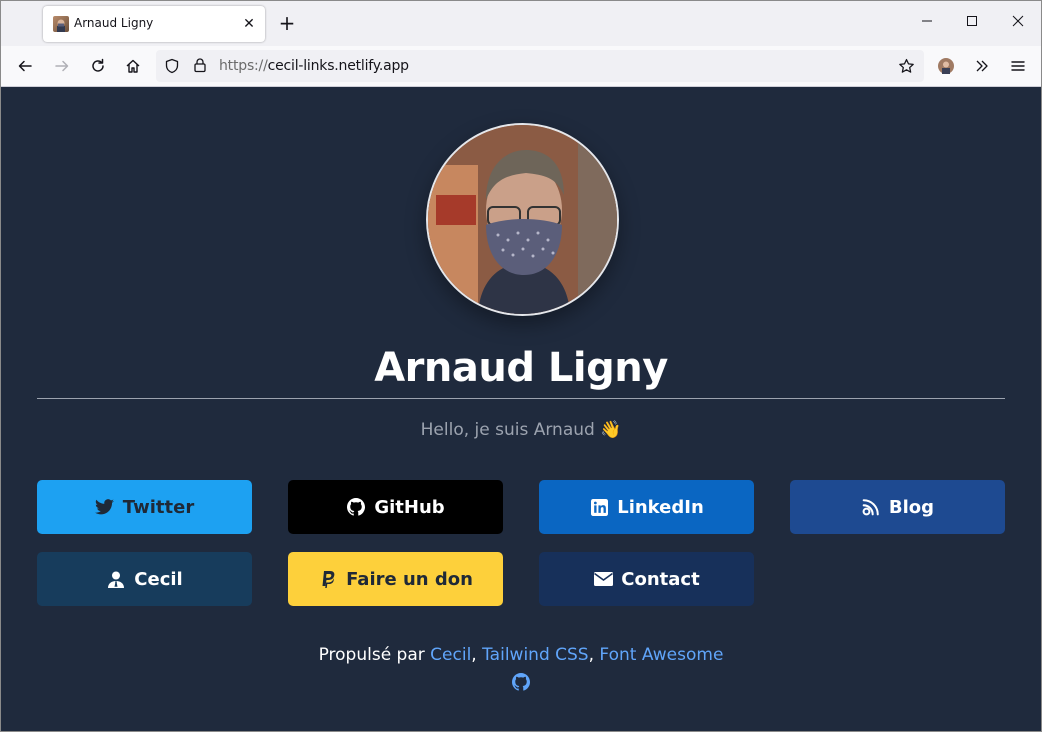  I want to click on url-scheme: https://, so click(243, 66).